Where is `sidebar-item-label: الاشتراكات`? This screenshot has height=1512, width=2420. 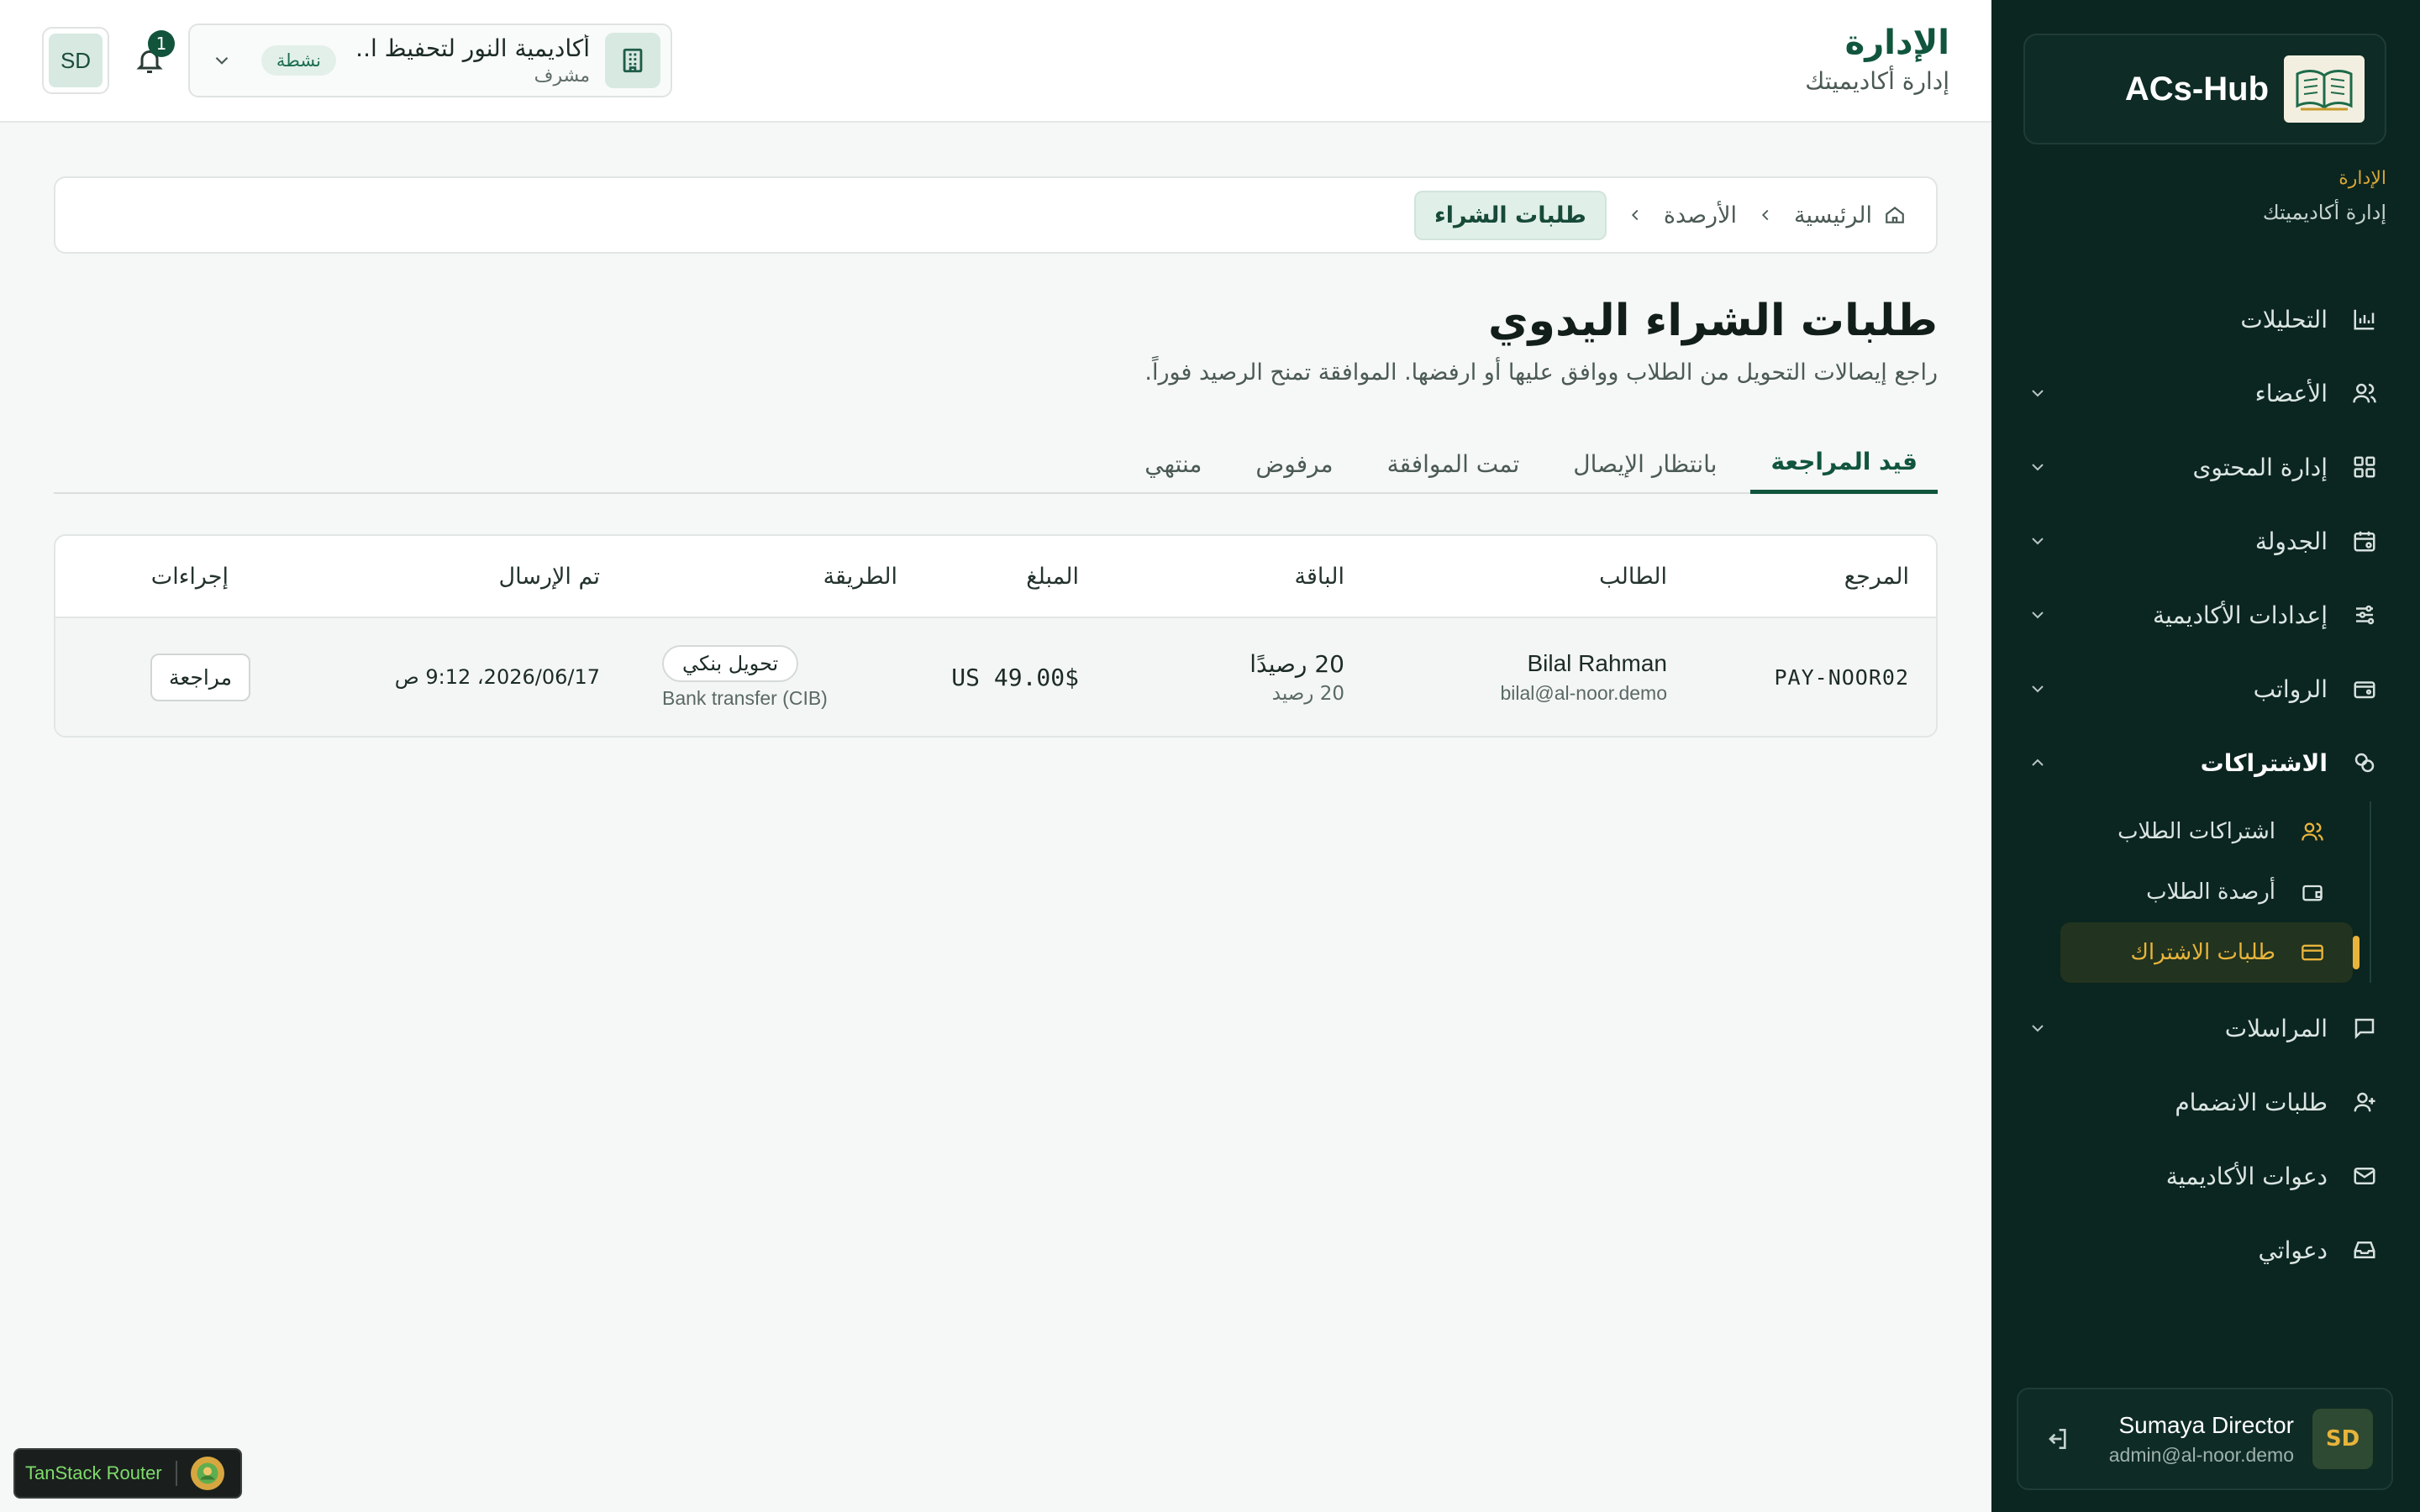 sidebar-item-label: الاشتراكات is located at coordinates (2264, 762).